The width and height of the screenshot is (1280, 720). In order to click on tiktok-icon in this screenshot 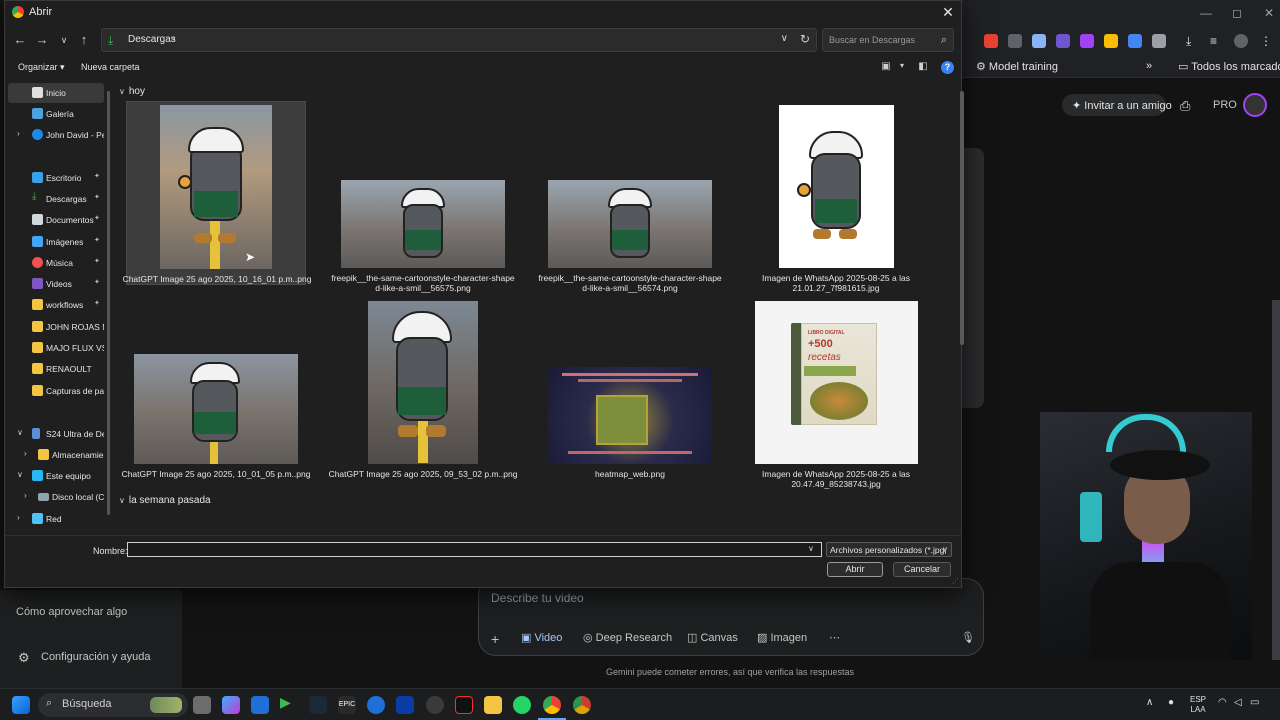, I will do `click(464, 705)`.